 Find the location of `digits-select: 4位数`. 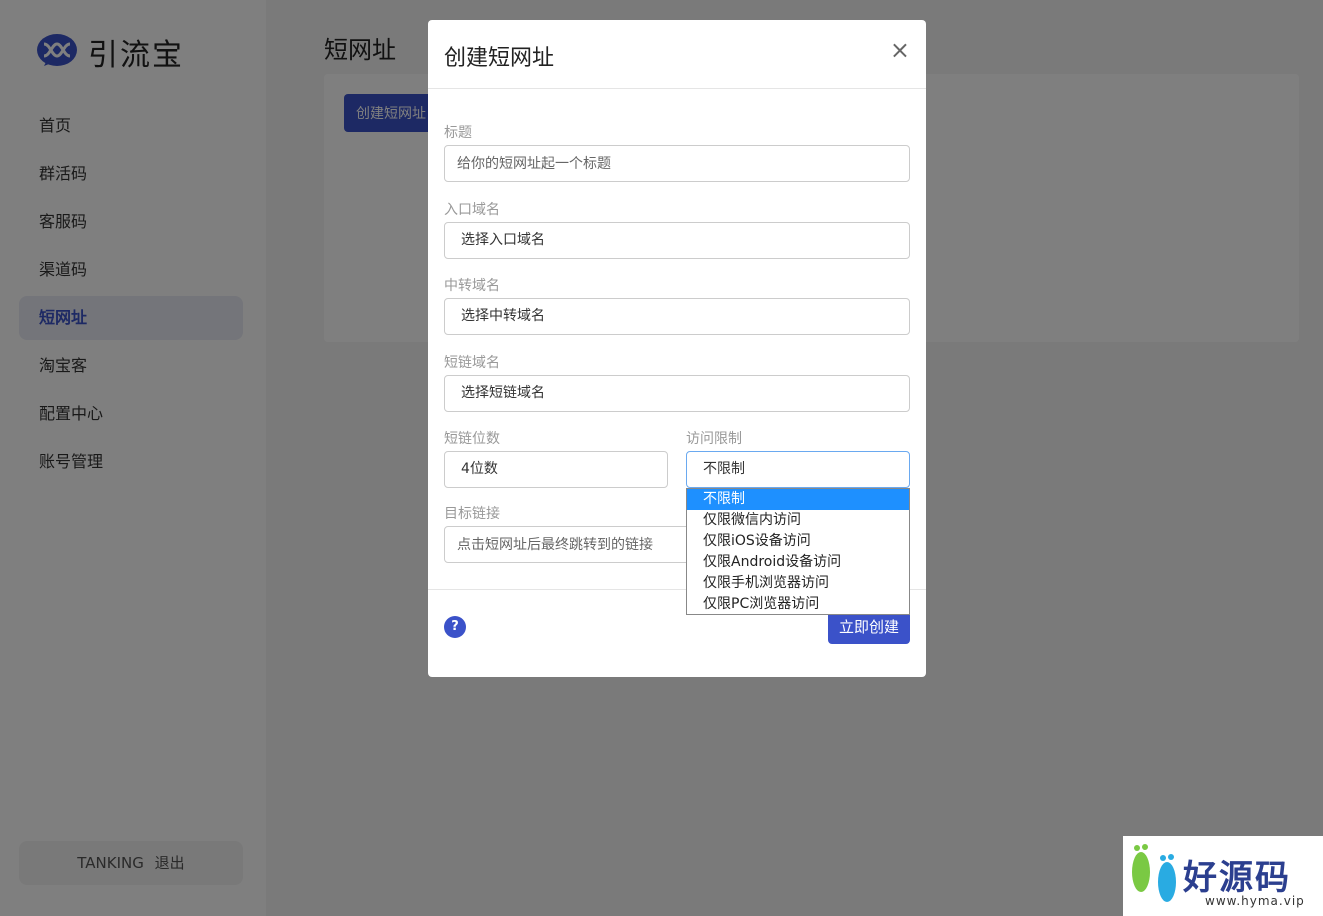

digits-select: 4位数 is located at coordinates (556, 469).